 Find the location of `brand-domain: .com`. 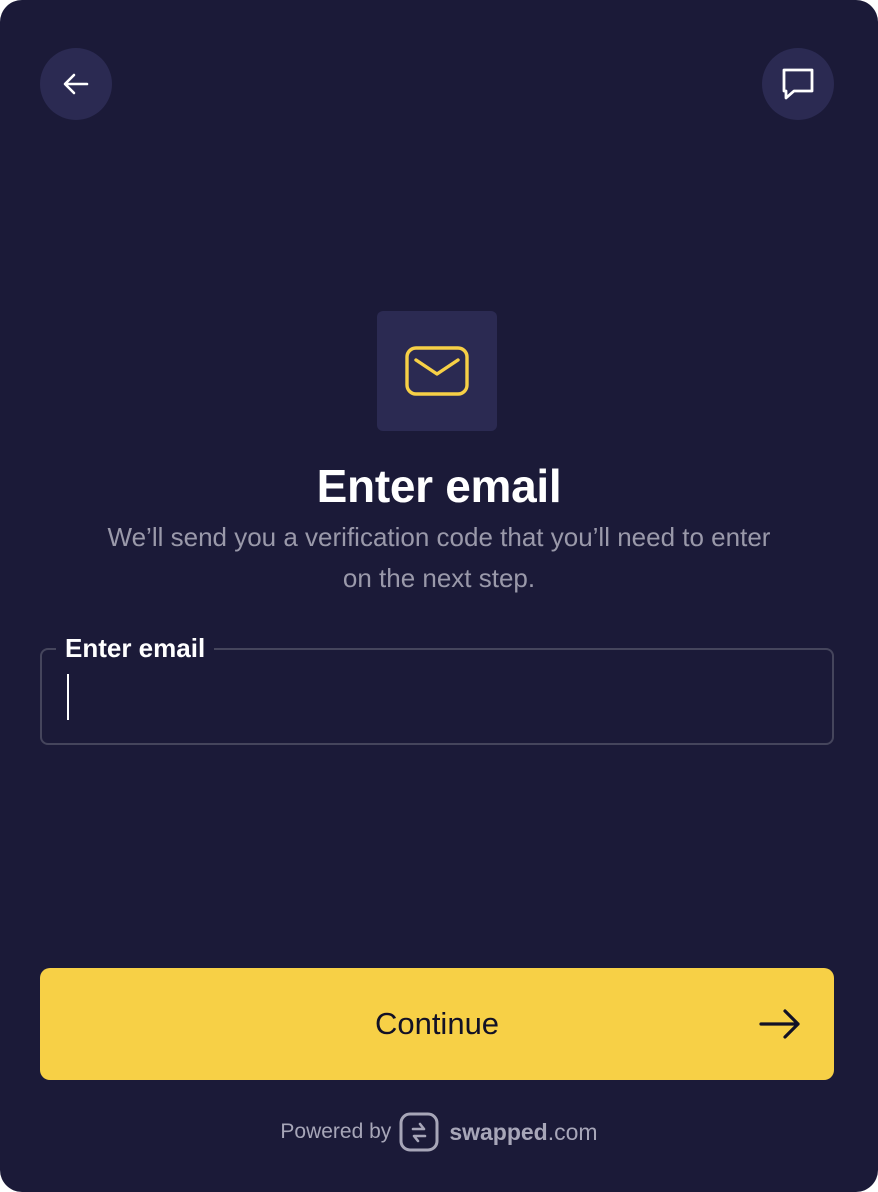

brand-domain: .com is located at coordinates (572, 1131).